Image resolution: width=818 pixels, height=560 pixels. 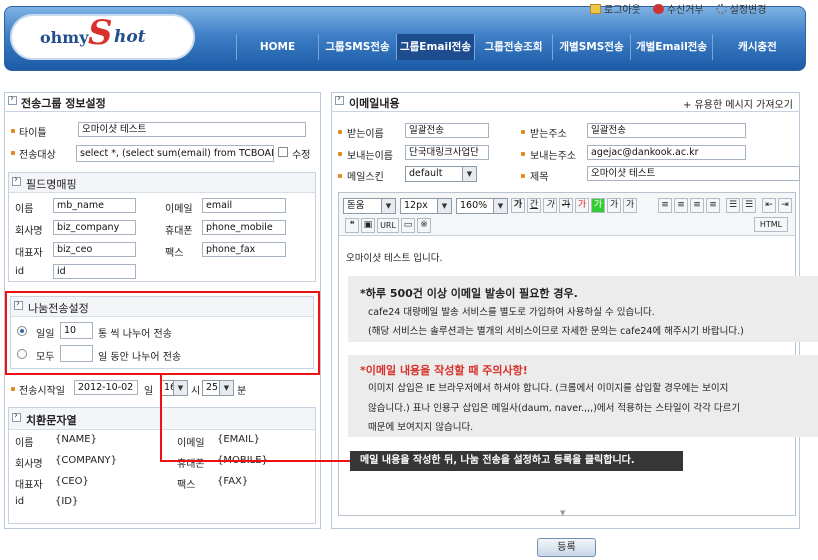 What do you see at coordinates (33, 133) in the screenshot?
I see `title-label: 타이틀` at bounding box center [33, 133].